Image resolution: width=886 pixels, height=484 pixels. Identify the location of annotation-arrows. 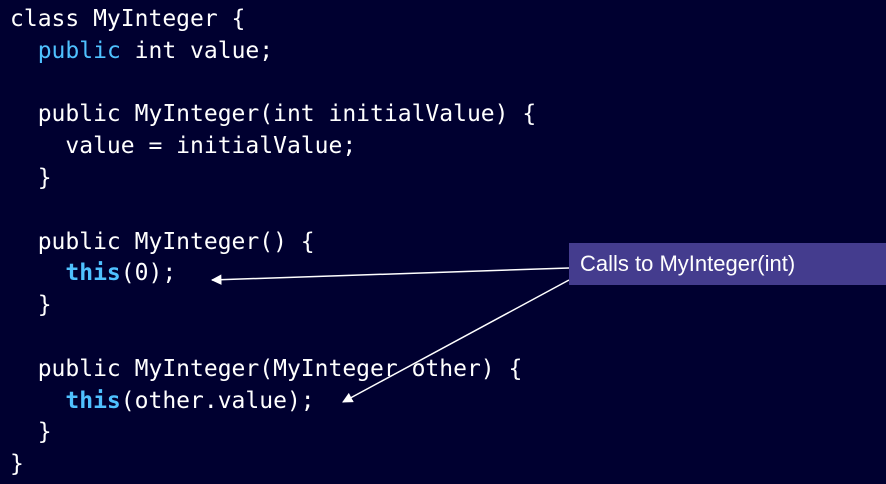
(390, 335).